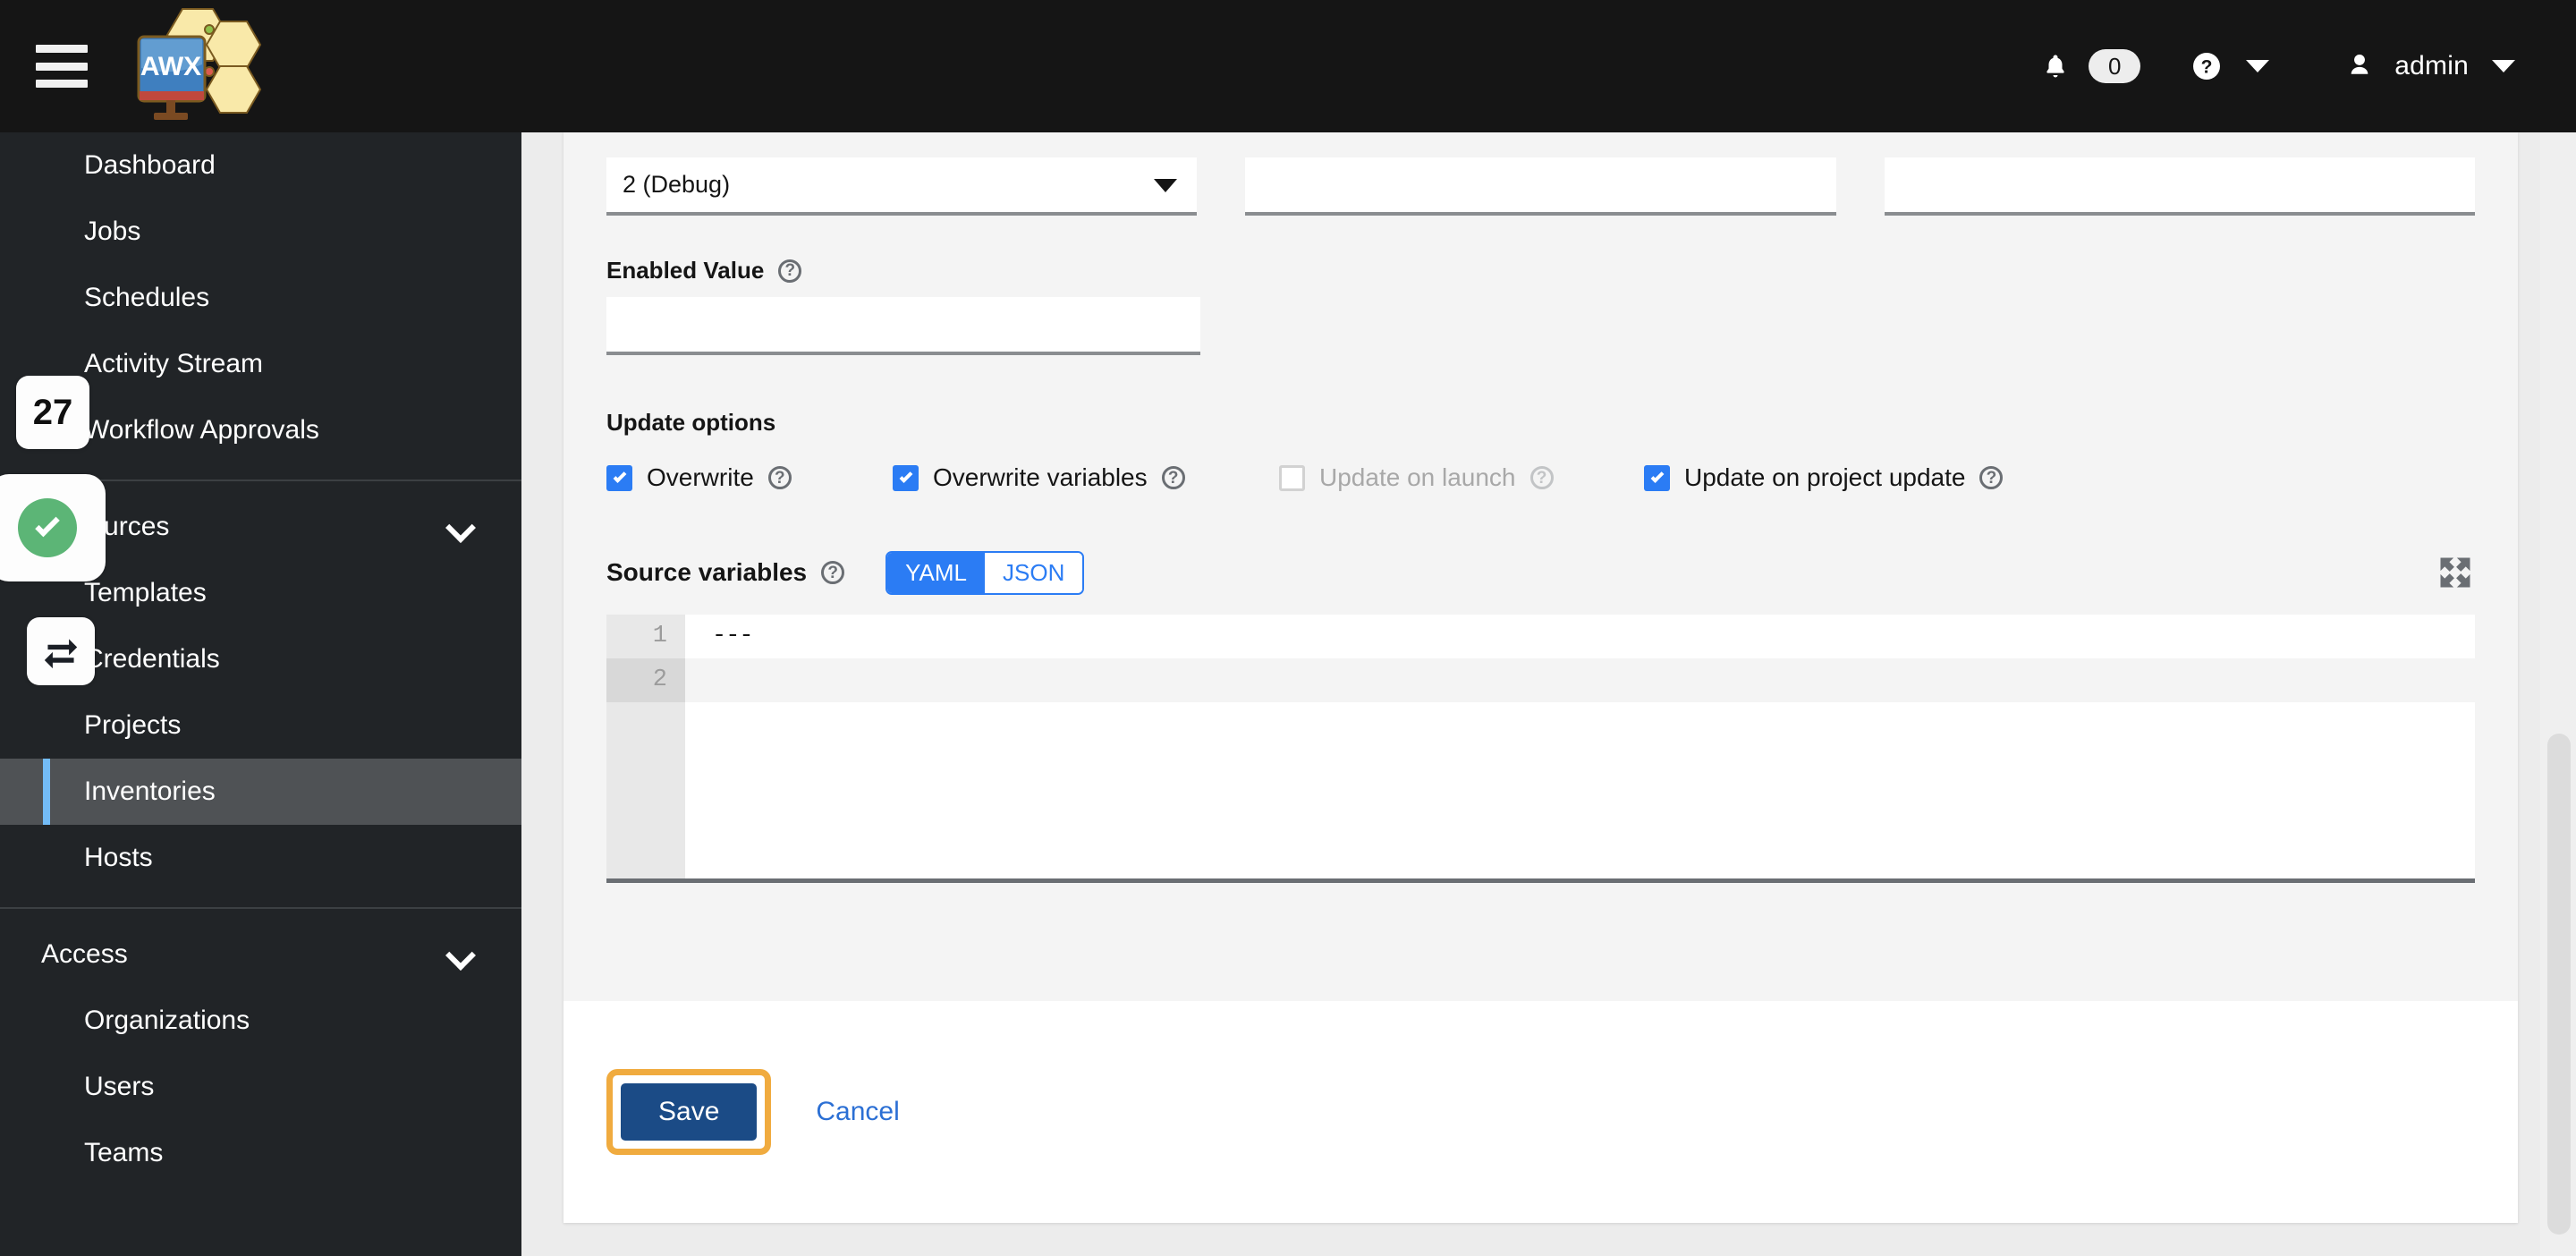 The height and width of the screenshot is (1256, 2576). Describe the element at coordinates (47, 525) in the screenshot. I see `check-mark` at that location.